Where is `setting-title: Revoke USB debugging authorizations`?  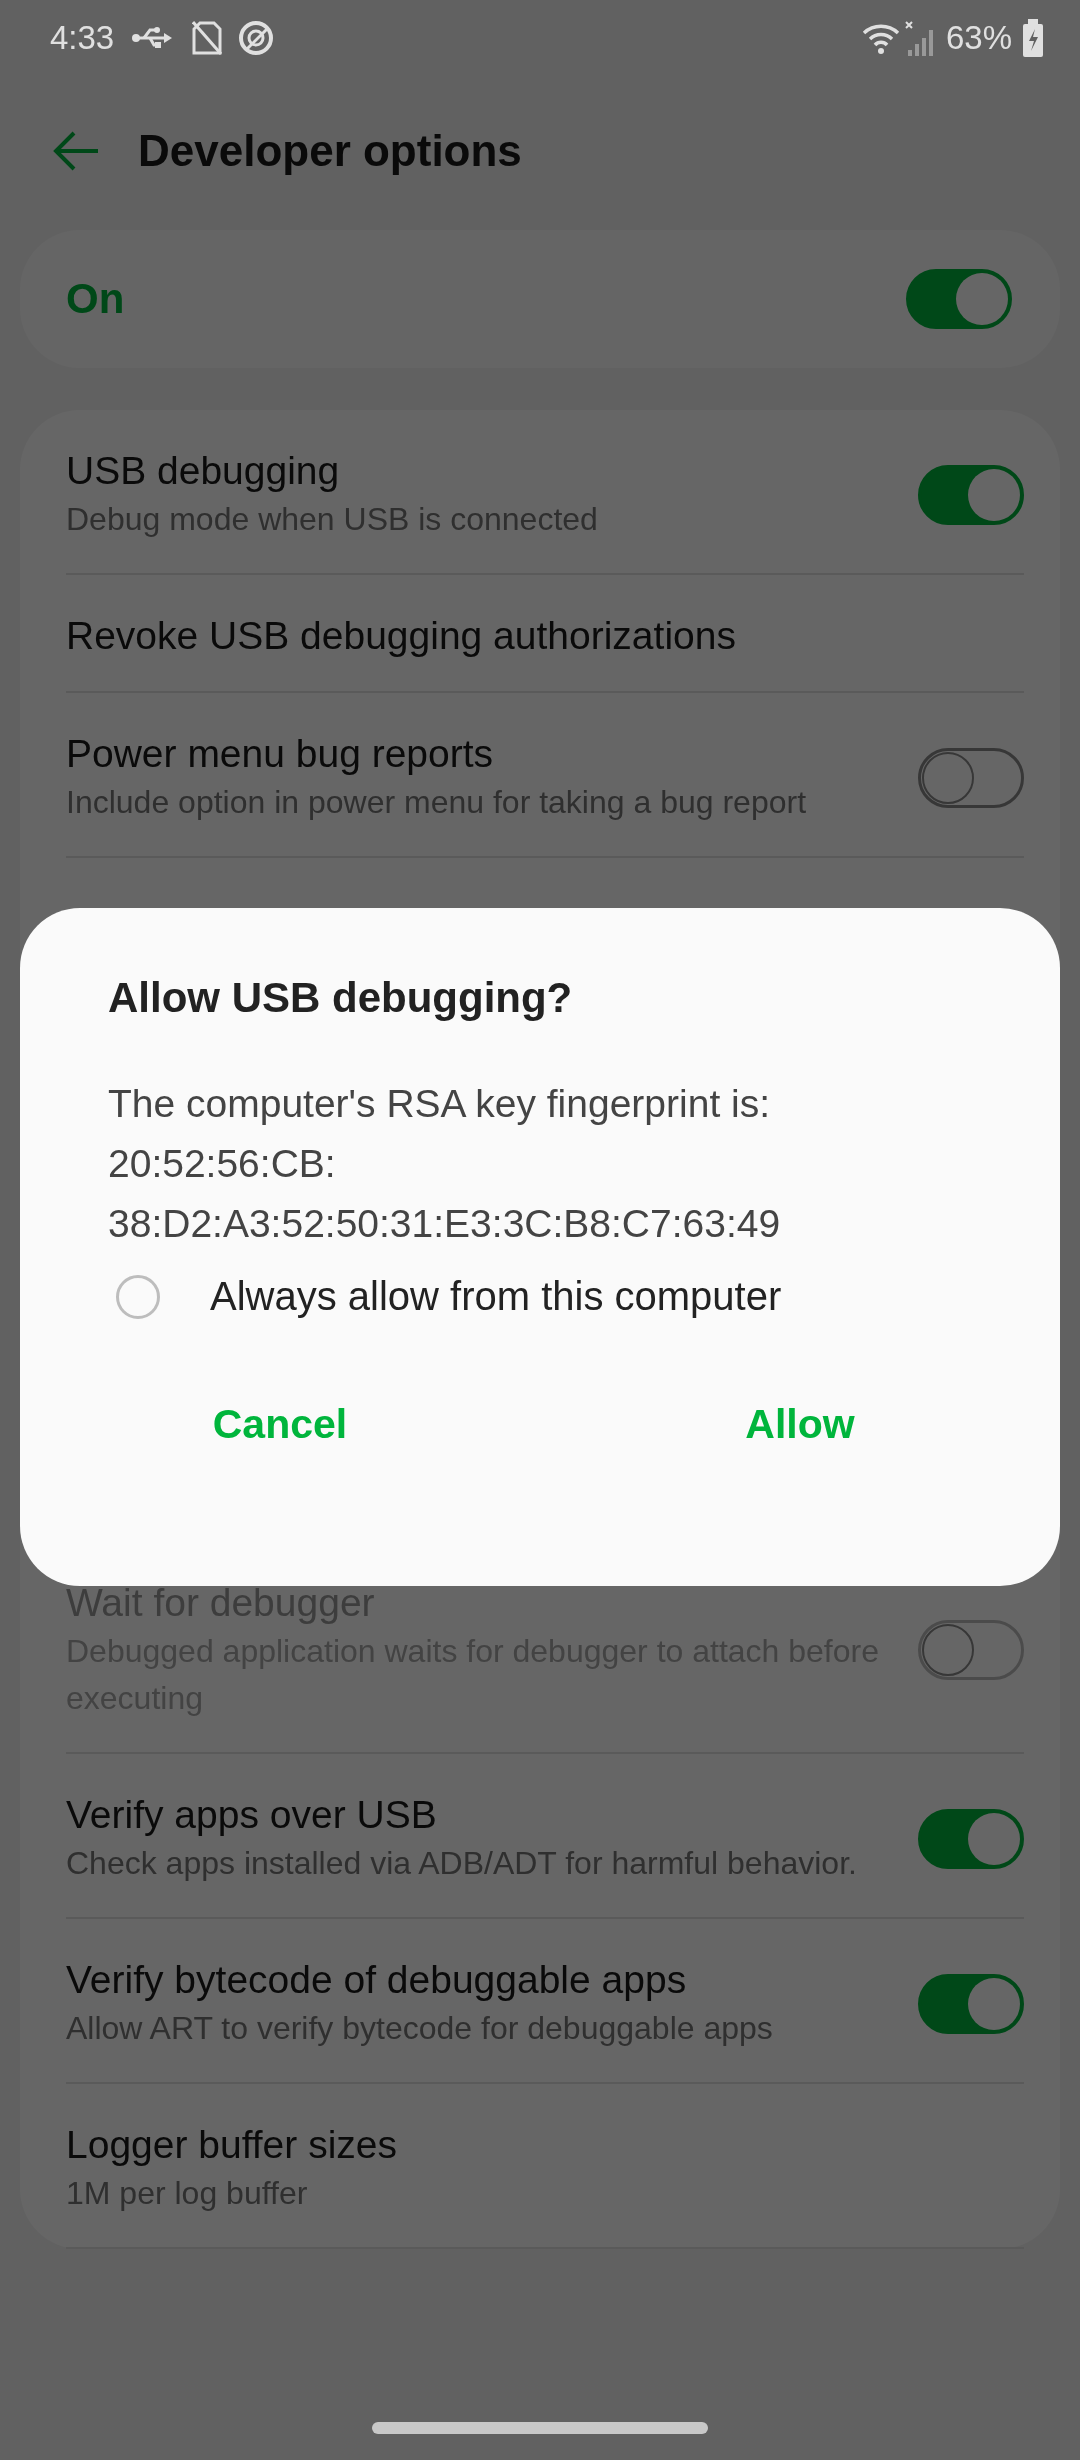
setting-title: Revoke USB debugging authorizations is located at coordinates (545, 636).